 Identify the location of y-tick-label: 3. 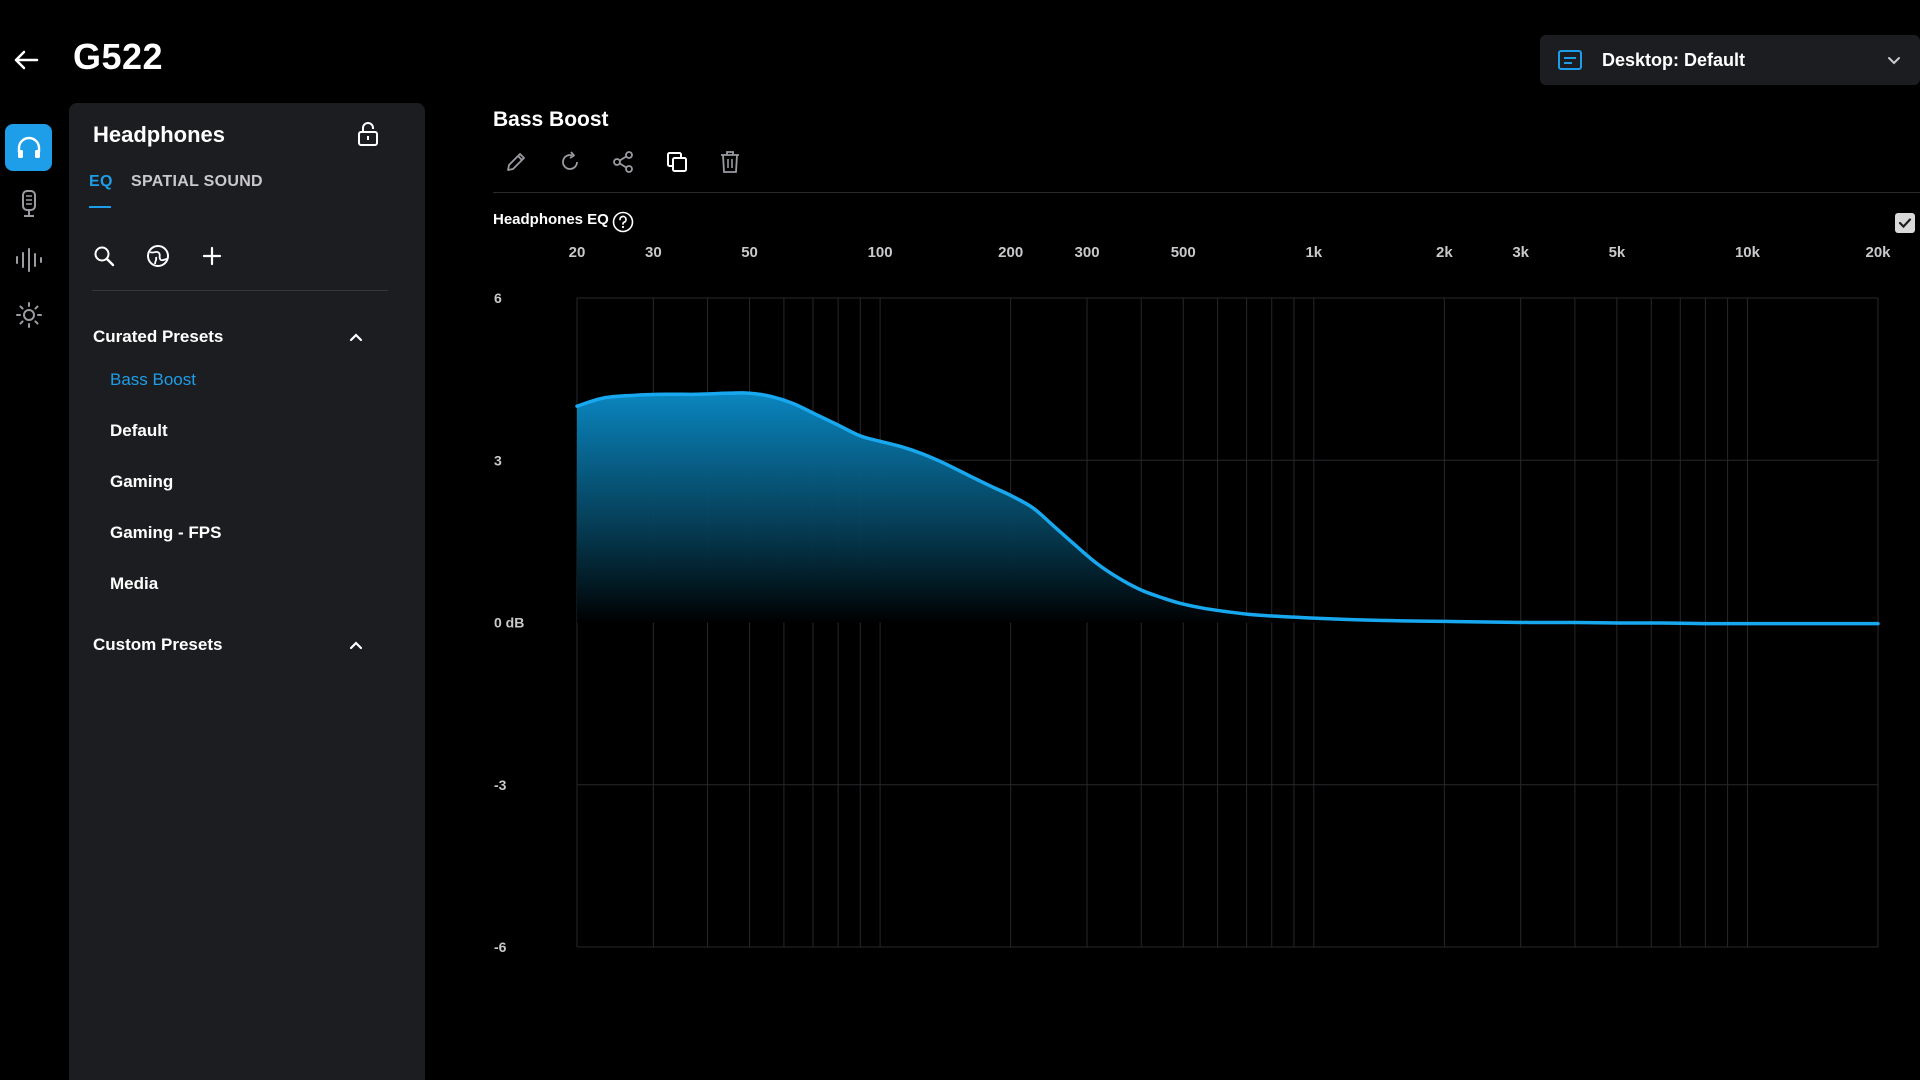
(498, 460).